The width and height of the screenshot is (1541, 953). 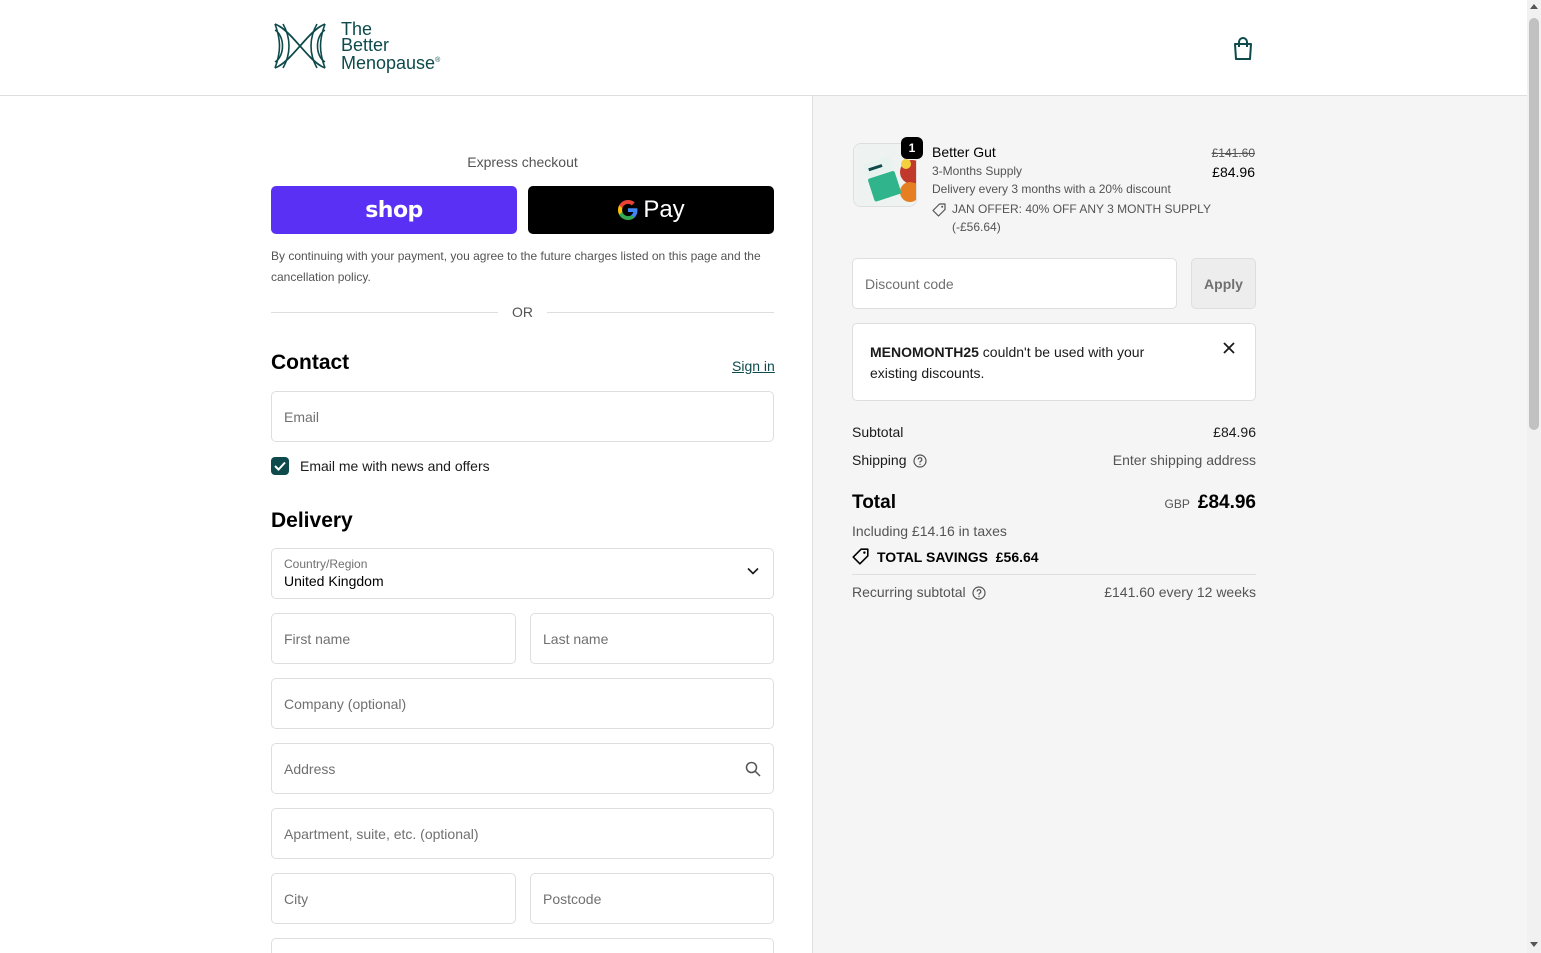 I want to click on first-name-input, so click(x=393, y=638).